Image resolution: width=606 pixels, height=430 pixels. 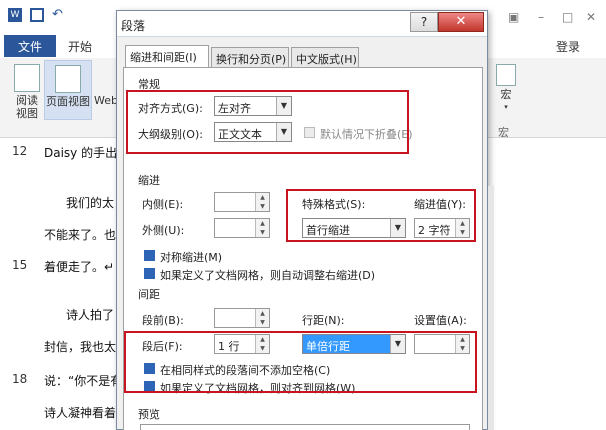 What do you see at coordinates (149, 294) in the screenshot?
I see `spacing-section-title: 间距` at bounding box center [149, 294].